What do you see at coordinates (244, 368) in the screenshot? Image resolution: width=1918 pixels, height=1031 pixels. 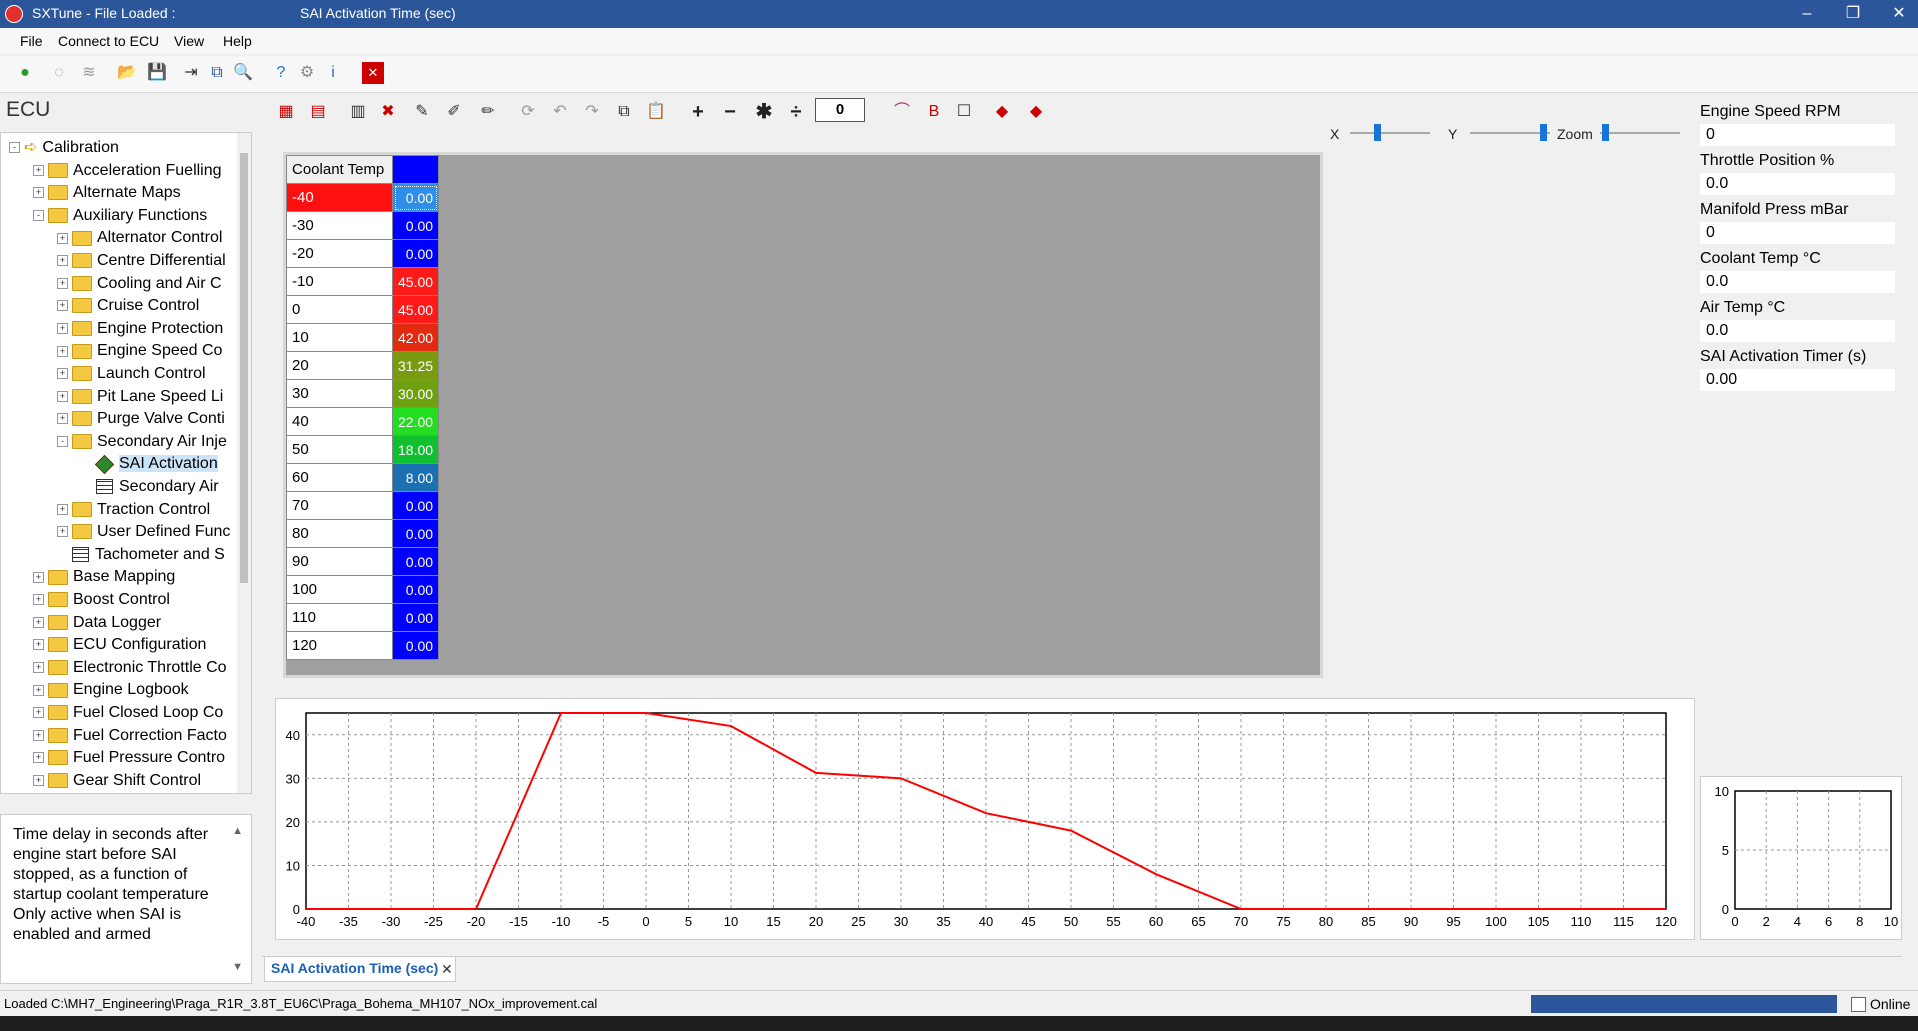 I see `tree-scroll-thumb` at bounding box center [244, 368].